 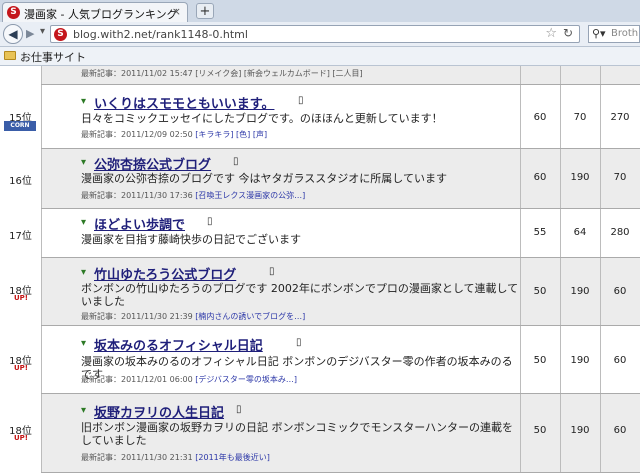 What do you see at coordinates (191, 239) in the screenshot?
I see `blog-description: 漫画家を目指す藤崎快歩の日記でございます` at bounding box center [191, 239].